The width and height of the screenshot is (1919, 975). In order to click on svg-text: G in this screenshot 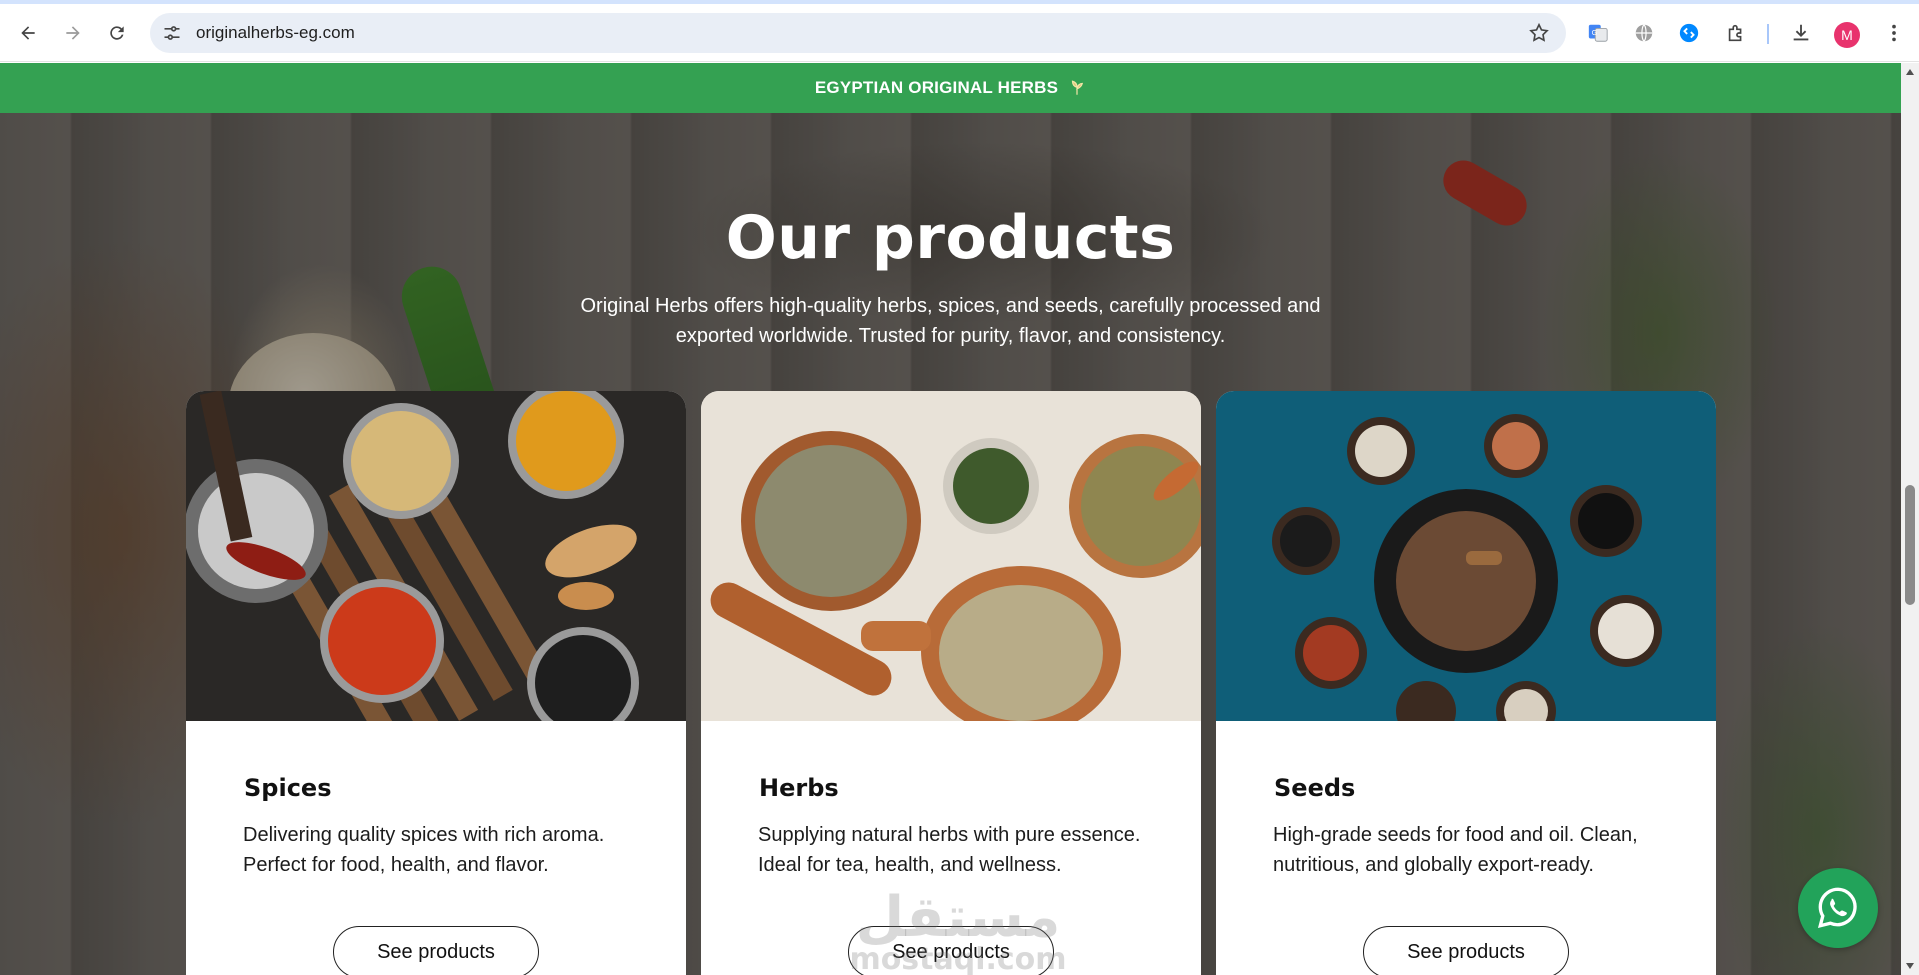, I will do `click(1595, 32)`.